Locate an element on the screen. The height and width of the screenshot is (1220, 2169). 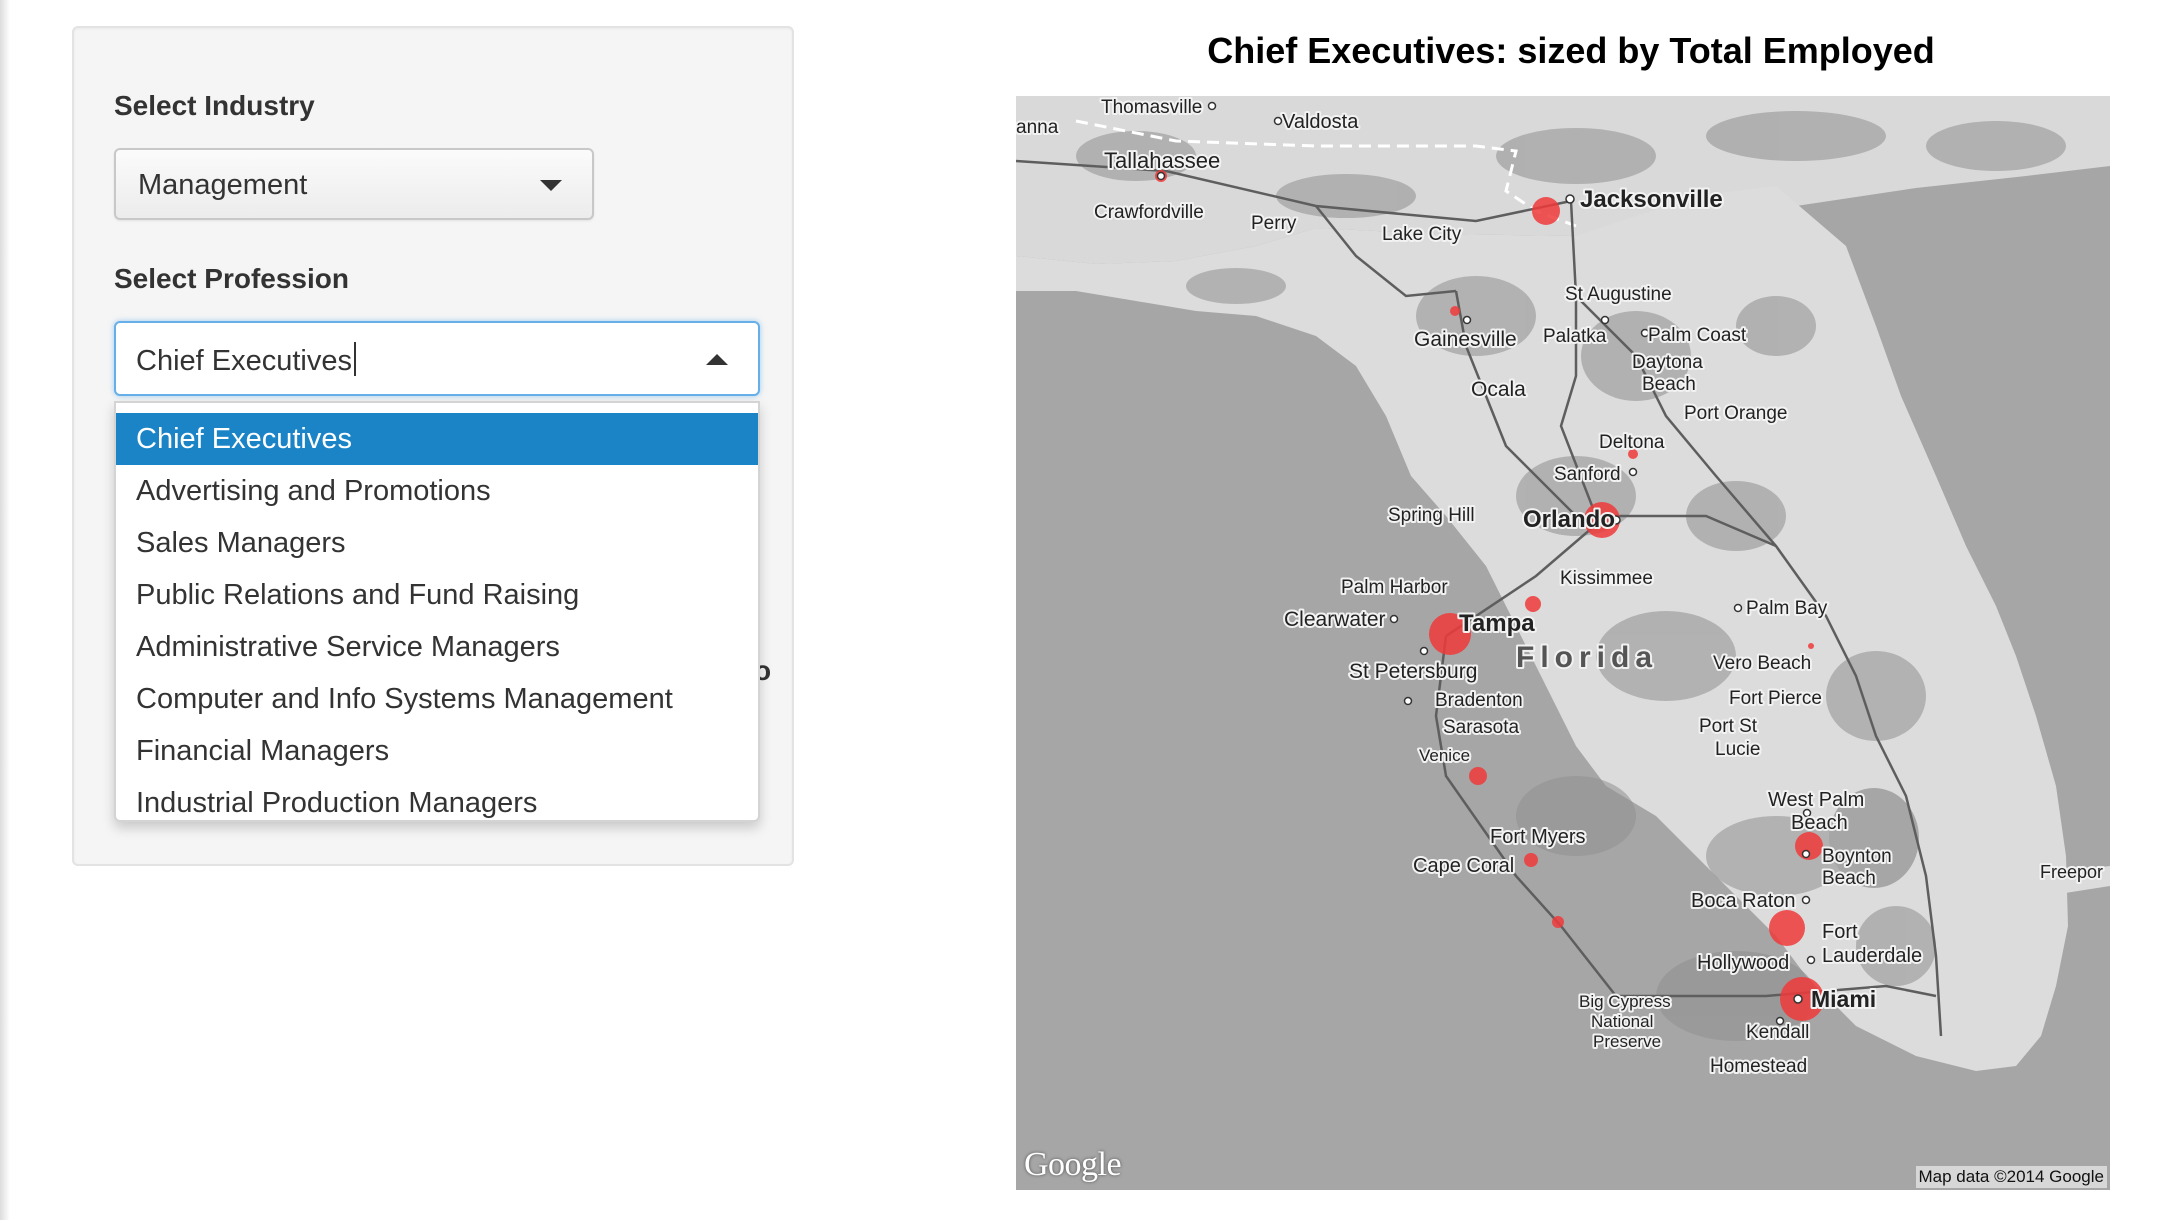
profession-option: Sales Managers is located at coordinates (437, 543).